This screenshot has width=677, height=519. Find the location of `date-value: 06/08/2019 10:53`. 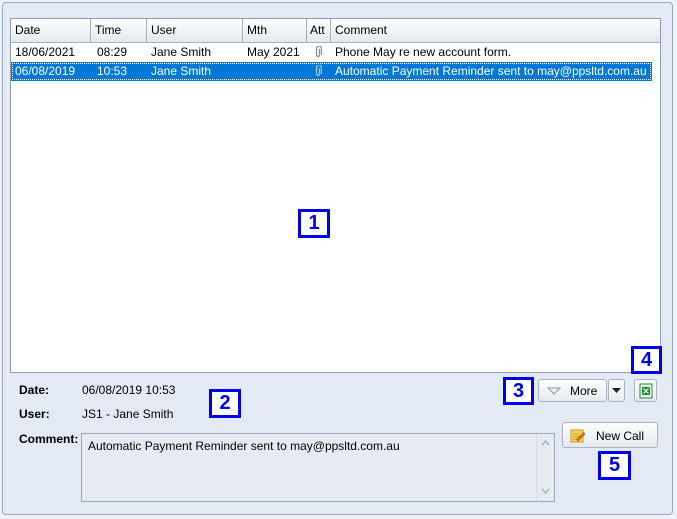

date-value: 06/08/2019 10:53 is located at coordinates (129, 390).